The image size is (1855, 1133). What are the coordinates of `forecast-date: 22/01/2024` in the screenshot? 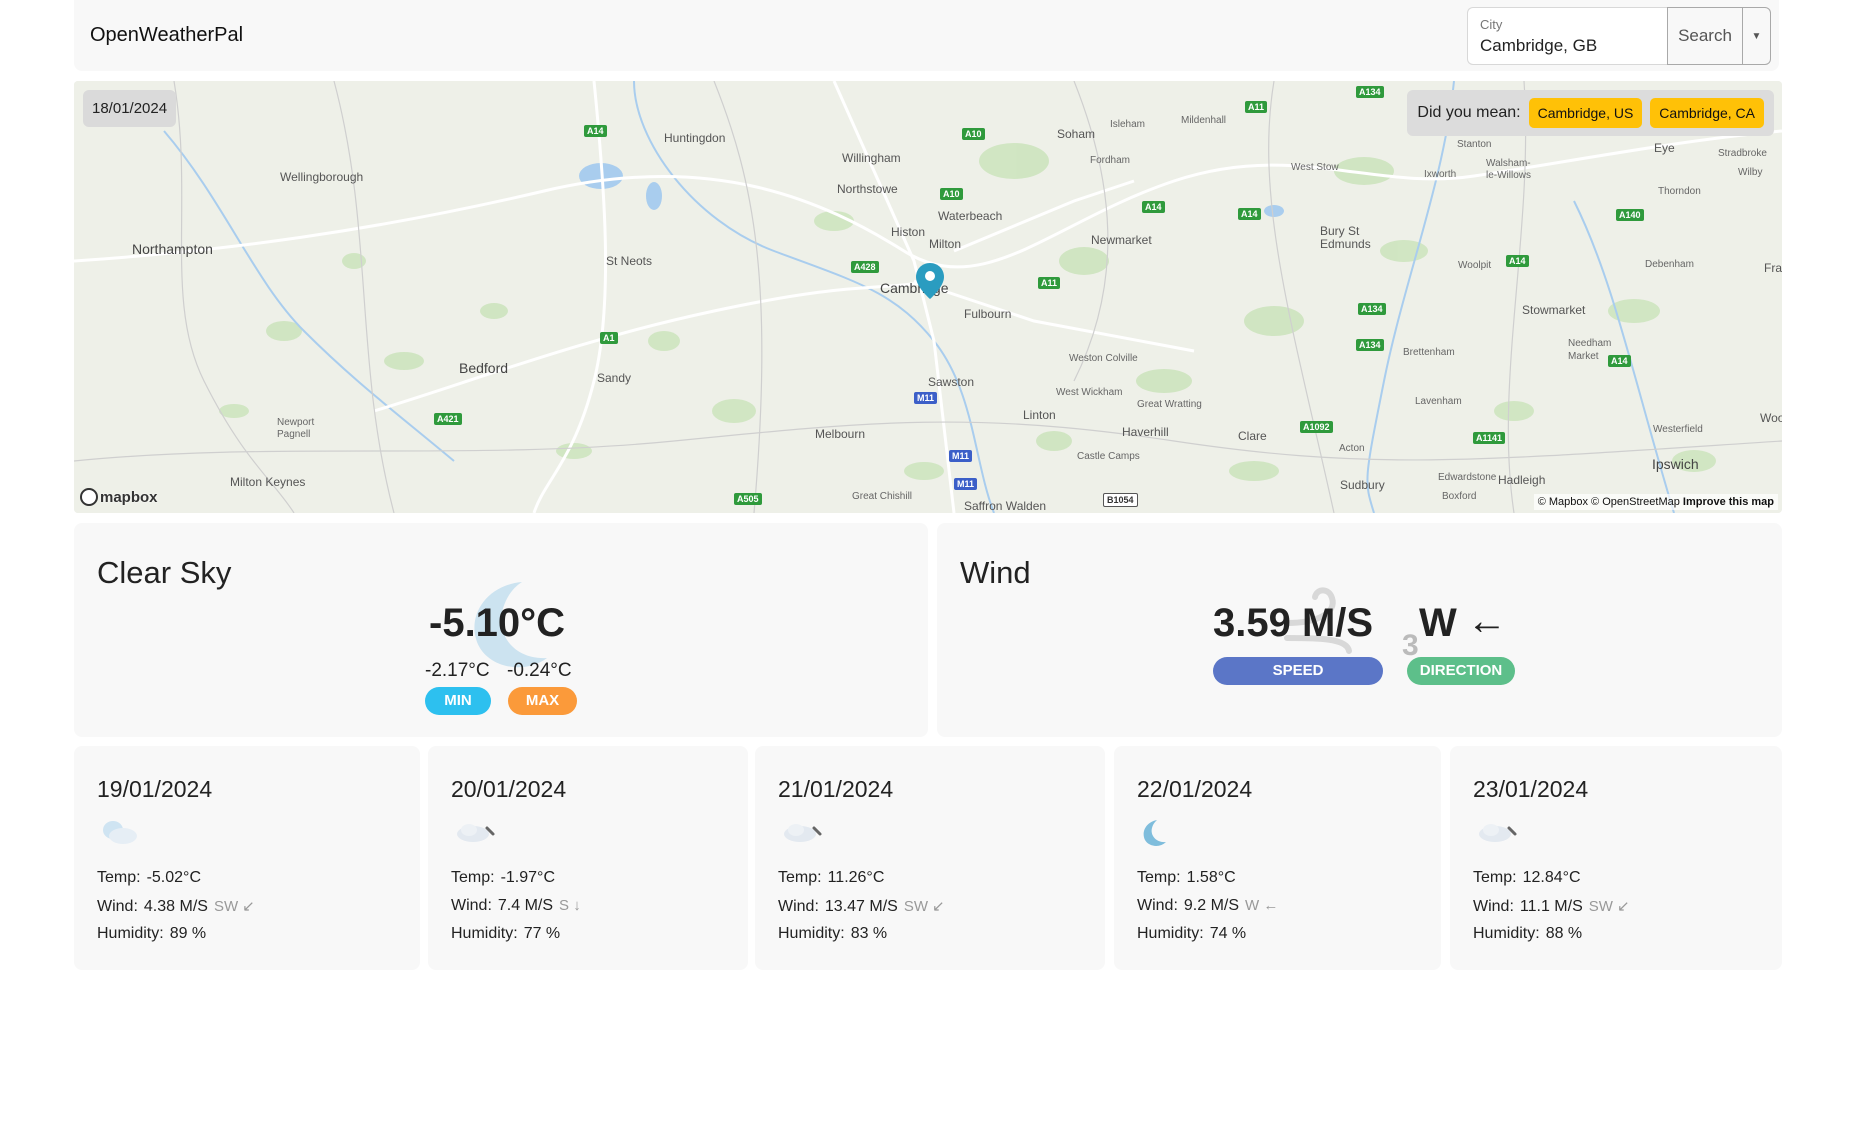 It's located at (1195, 789).